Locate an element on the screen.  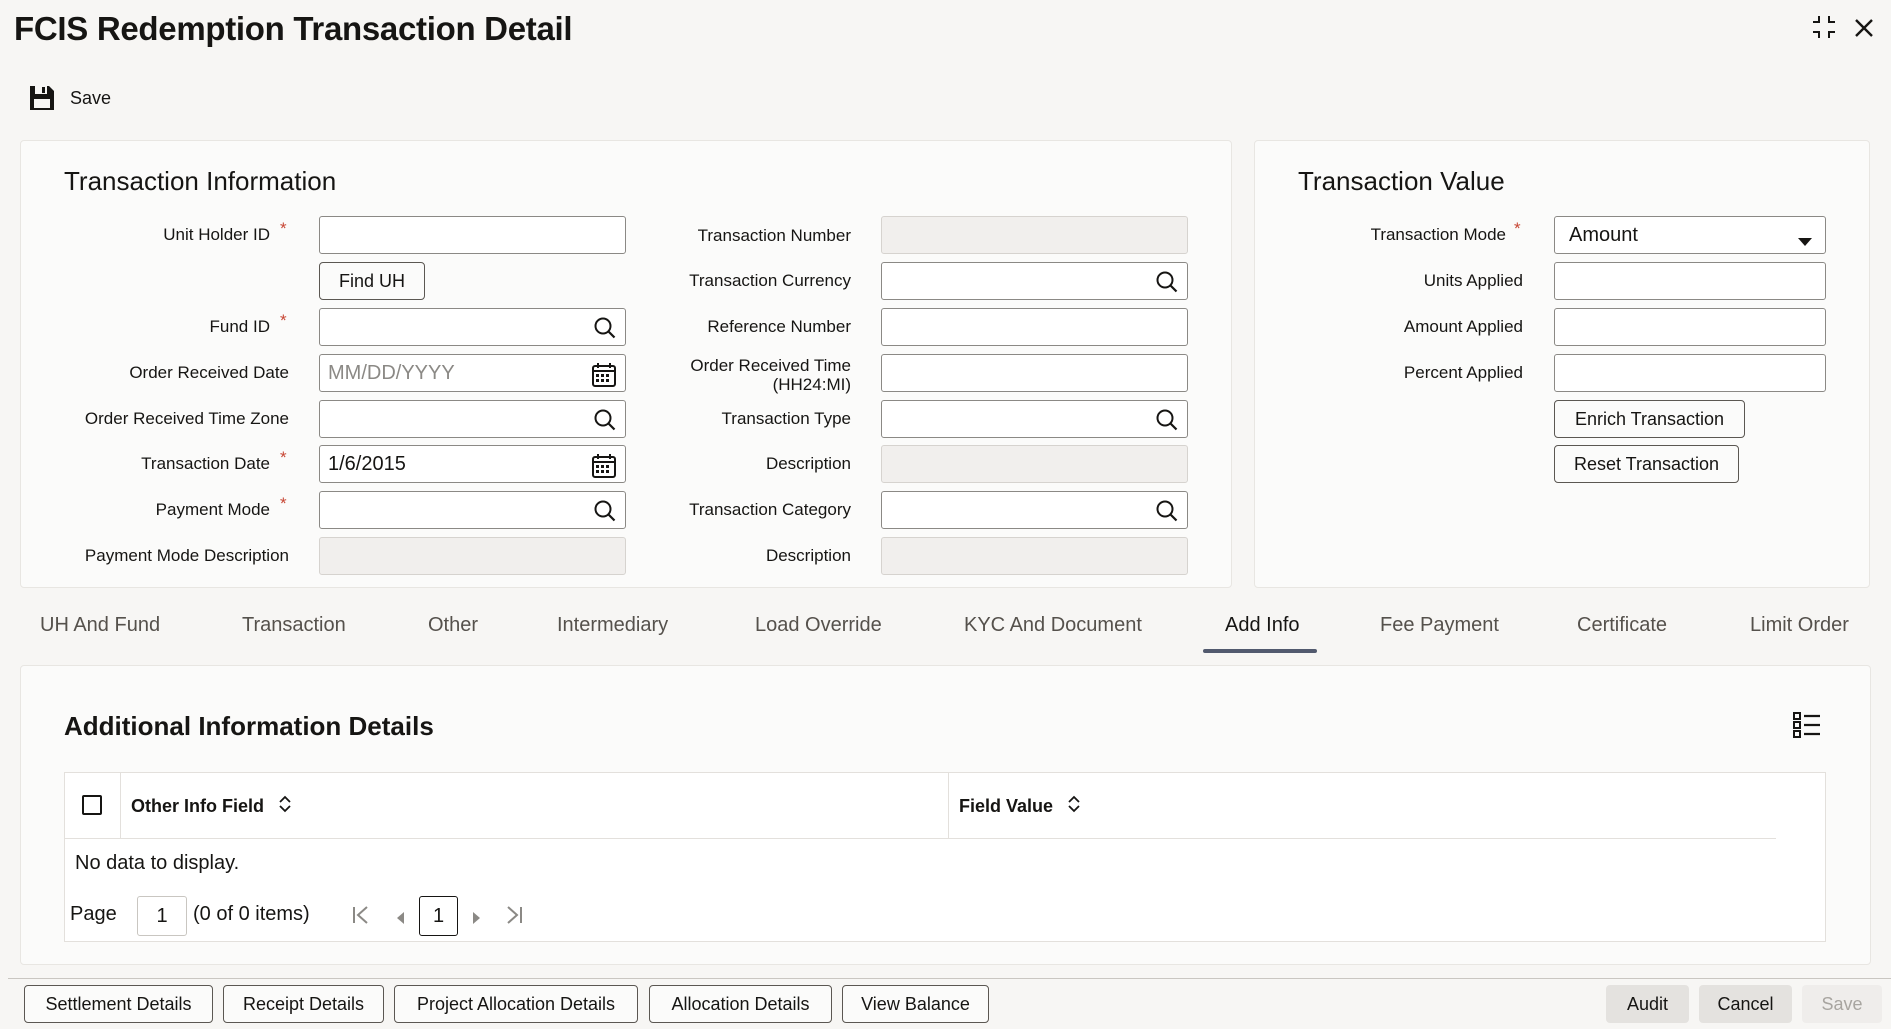
audit-button: Audit is located at coordinates (1647, 1004).